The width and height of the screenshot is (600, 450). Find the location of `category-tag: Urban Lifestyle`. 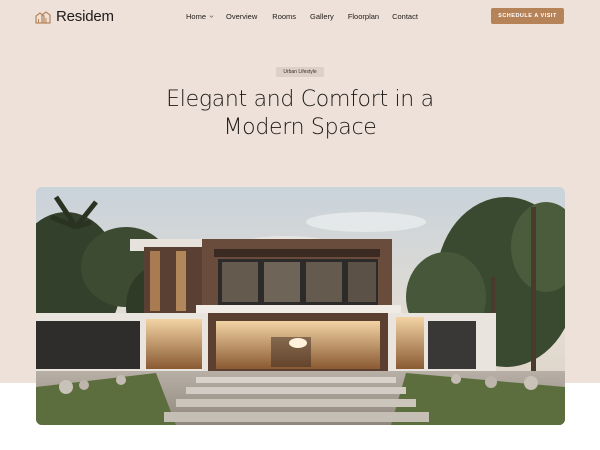

category-tag: Urban Lifestyle is located at coordinates (300, 72).